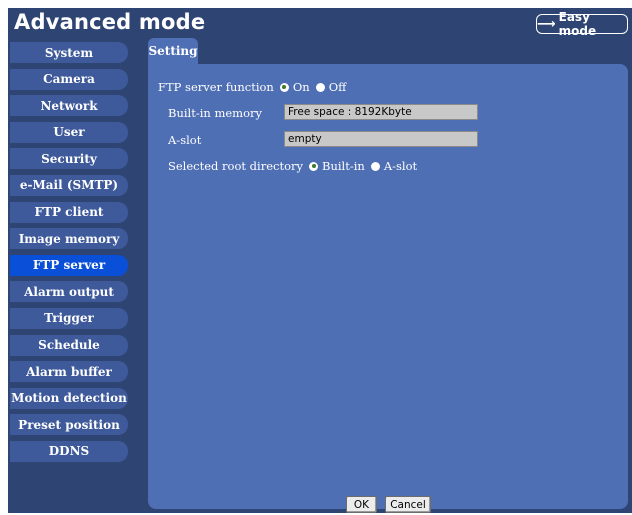 Image resolution: width=632 pixels, height=515 pixels. I want to click on sidebar-item-label: Trigger, so click(69, 318).